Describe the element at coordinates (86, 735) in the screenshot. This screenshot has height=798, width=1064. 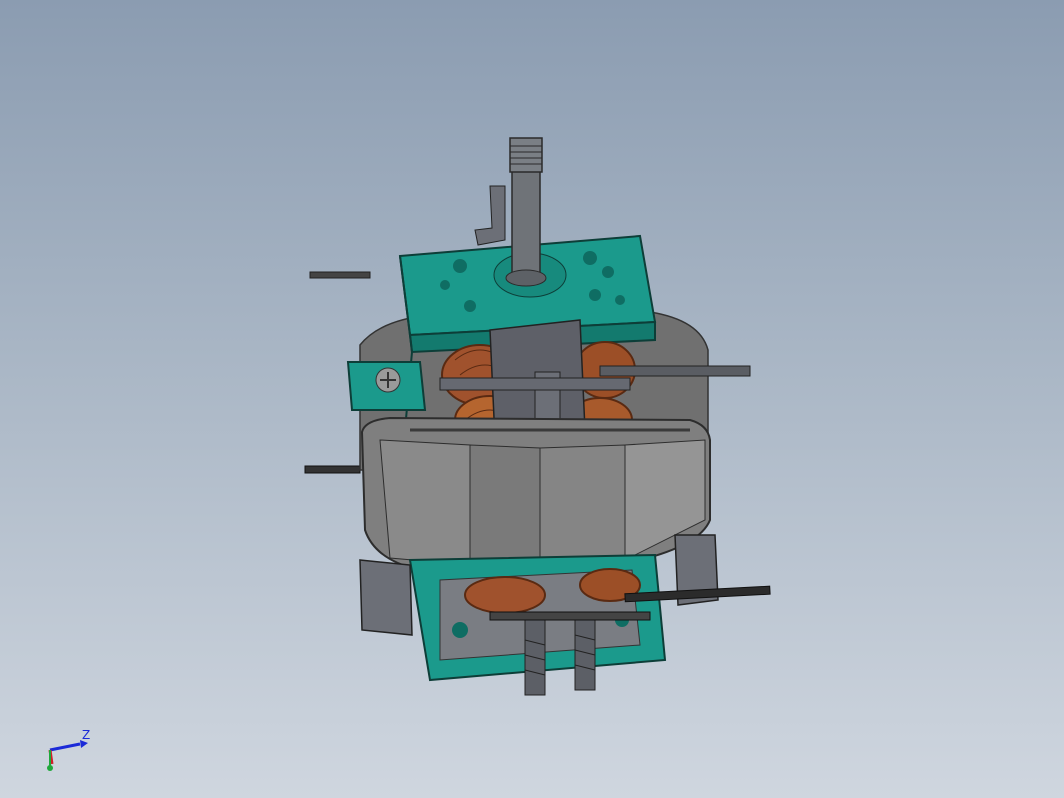
I see `triad-z-label: Z` at that location.